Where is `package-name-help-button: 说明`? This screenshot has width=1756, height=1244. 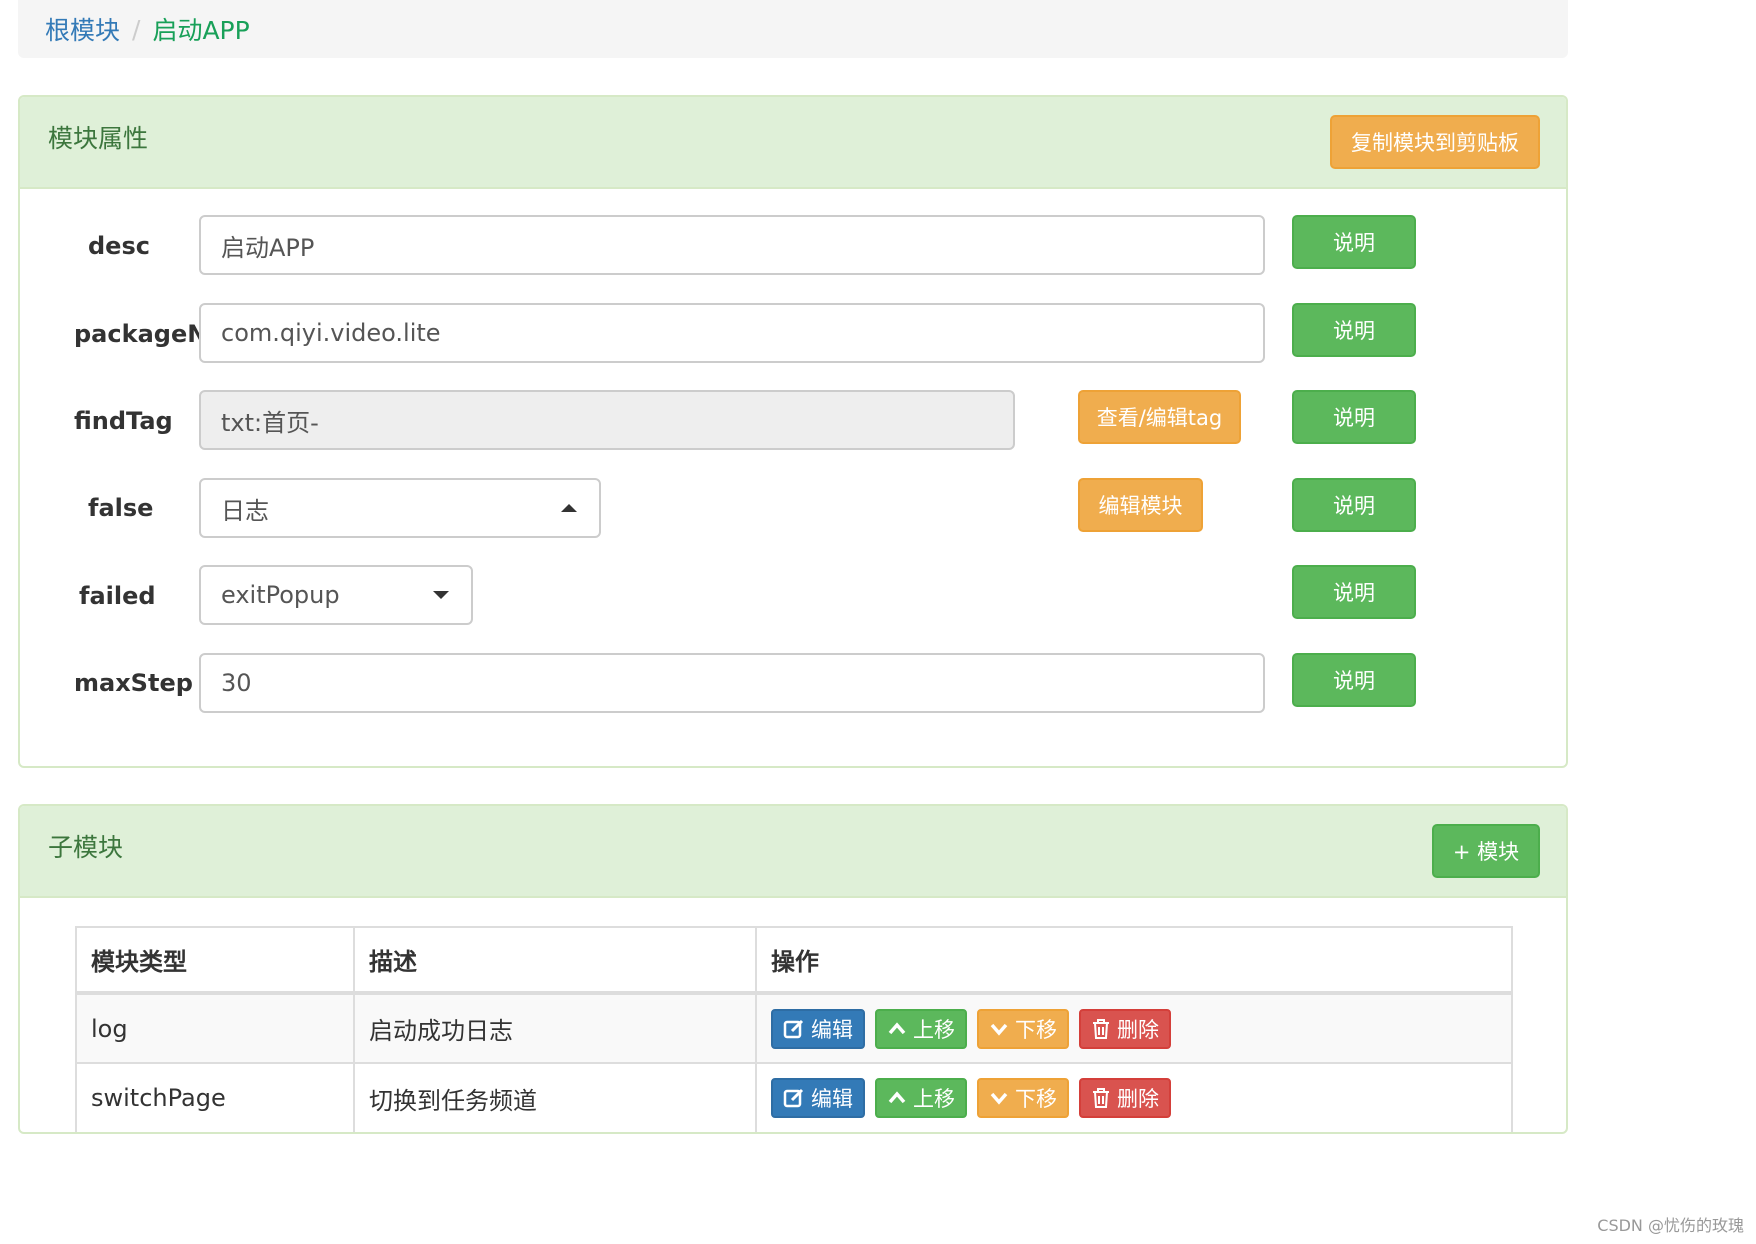 package-name-help-button: 说明 is located at coordinates (1354, 330).